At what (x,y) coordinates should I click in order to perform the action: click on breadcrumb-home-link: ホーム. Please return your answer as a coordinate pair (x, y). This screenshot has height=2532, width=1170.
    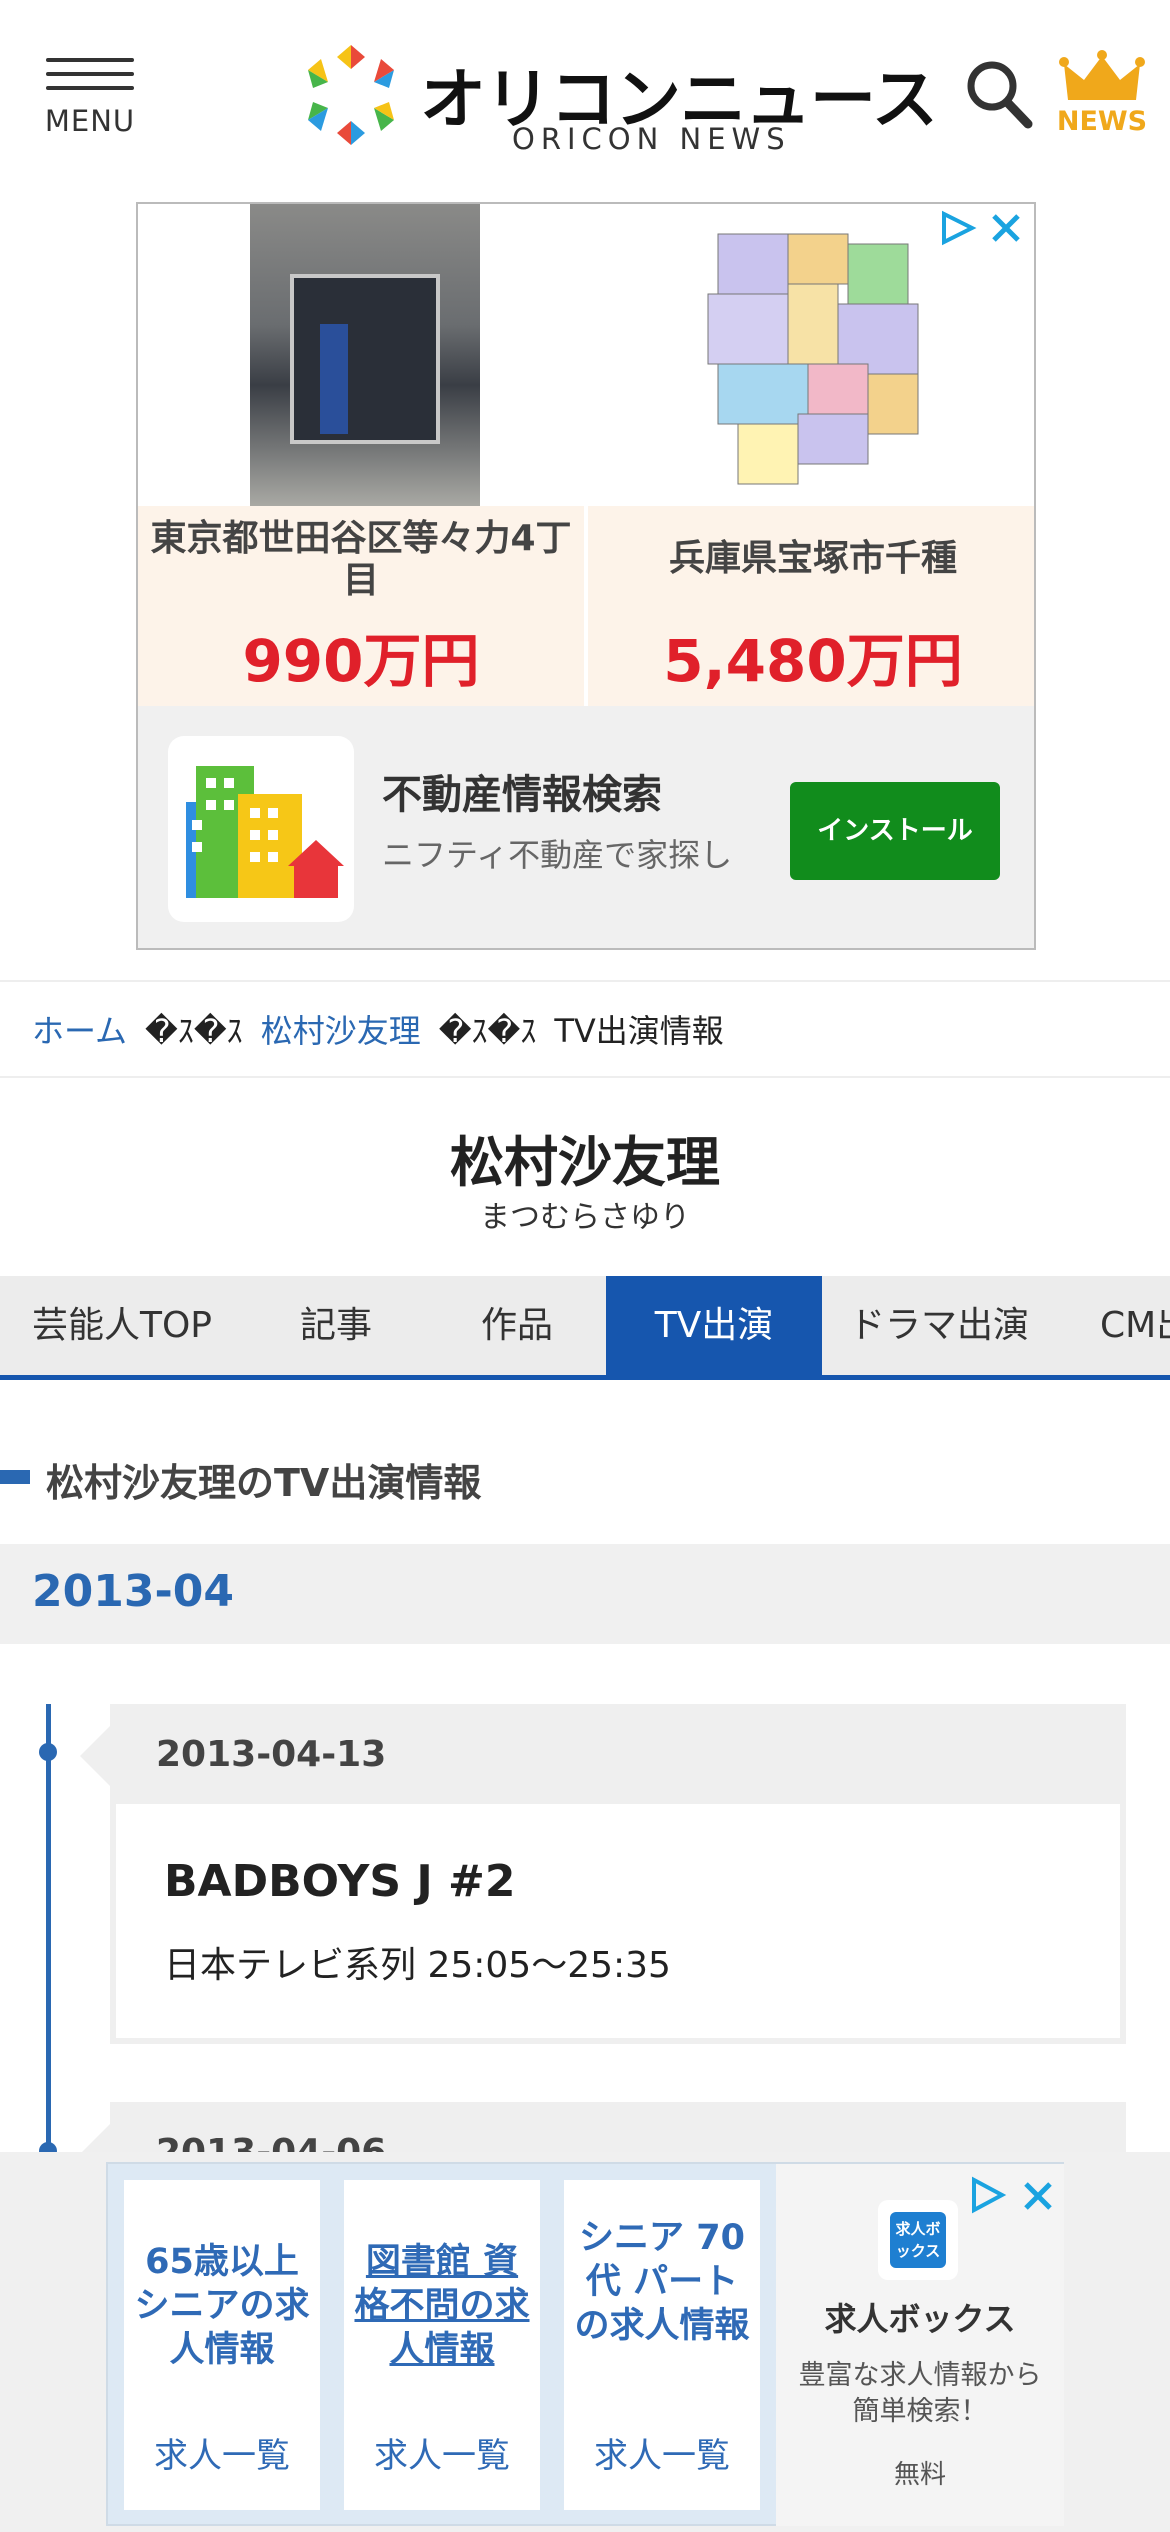
    Looking at the image, I should click on (79, 1029).